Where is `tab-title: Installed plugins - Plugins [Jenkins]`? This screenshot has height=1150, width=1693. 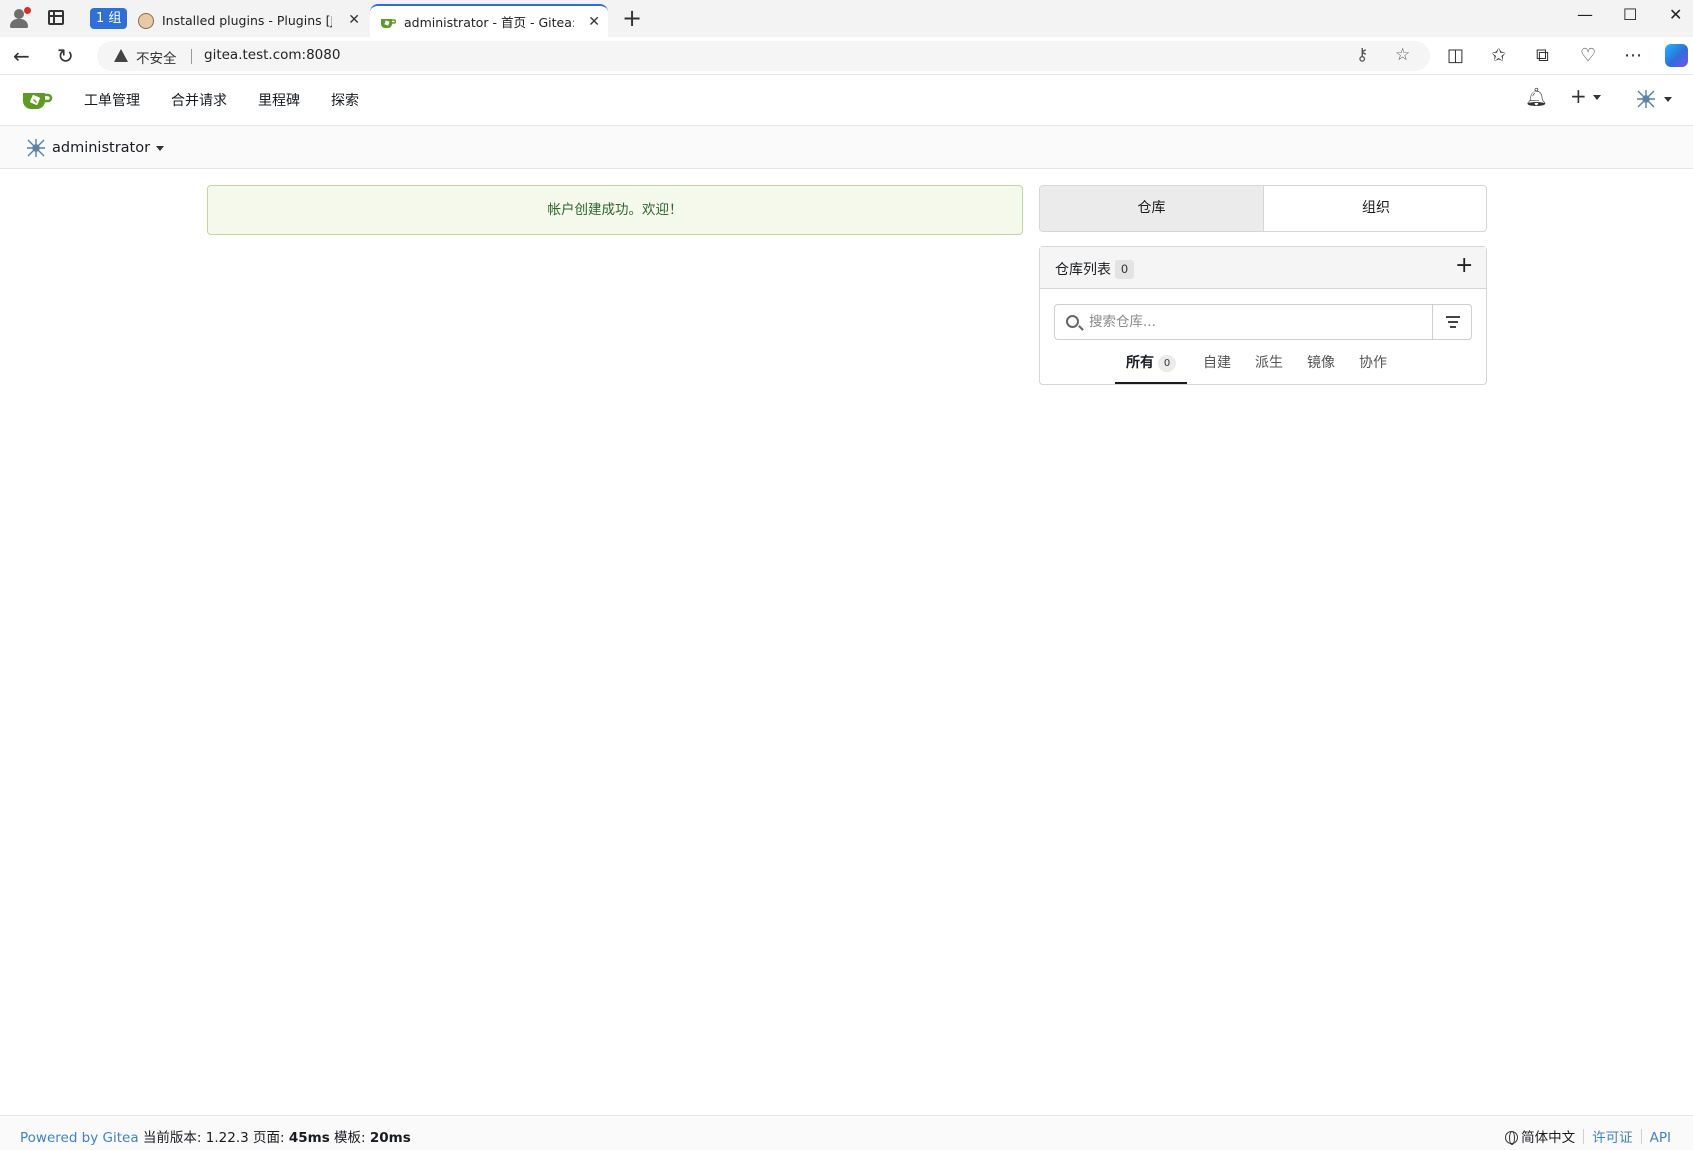 tab-title: Installed plugins - Plugins [Jenkins] is located at coordinates (247, 20).